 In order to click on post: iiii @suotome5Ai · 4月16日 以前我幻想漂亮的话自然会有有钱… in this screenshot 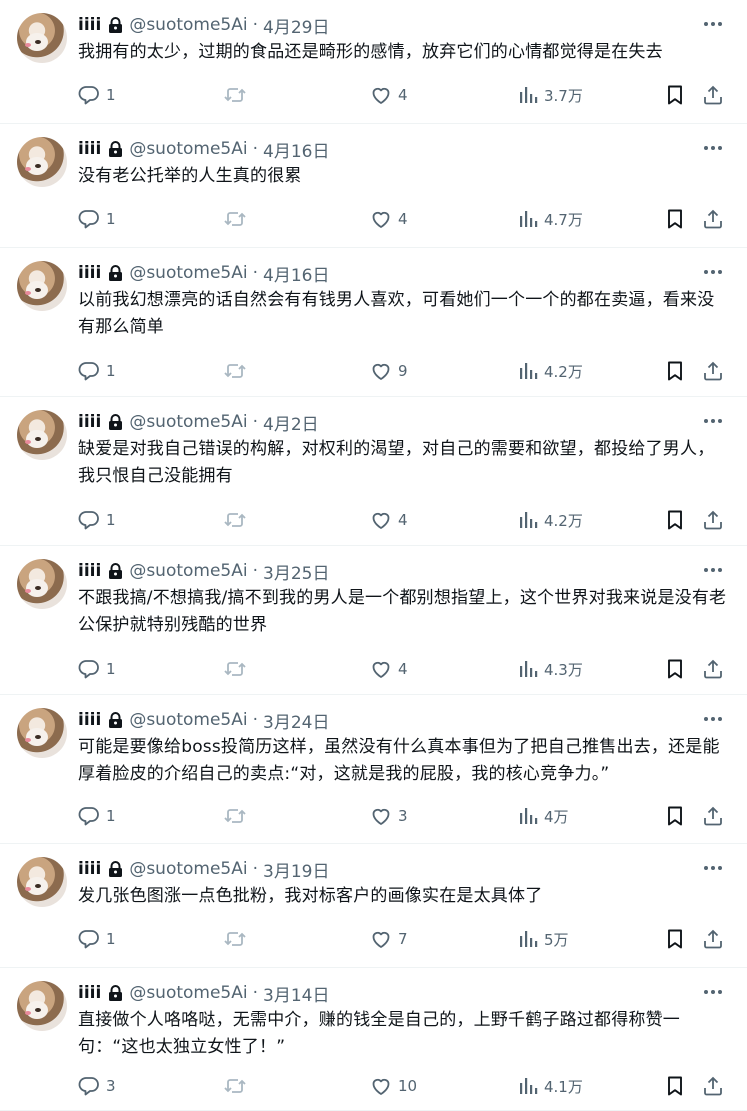, I will do `click(373, 322)`.